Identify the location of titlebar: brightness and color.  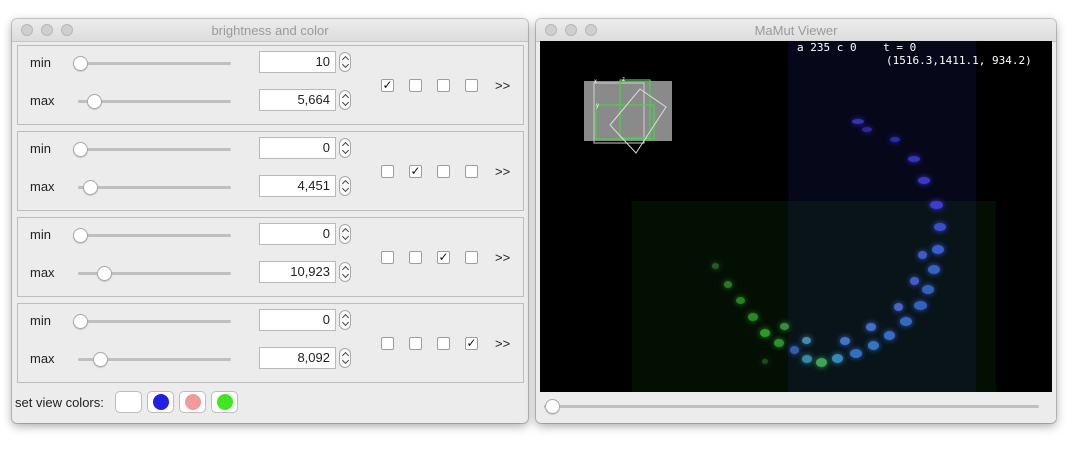
(270, 30).